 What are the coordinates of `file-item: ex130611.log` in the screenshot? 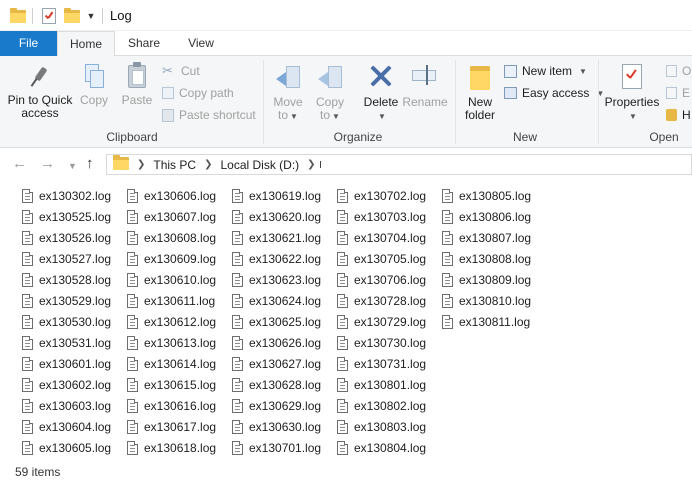 It's located at (171, 300).